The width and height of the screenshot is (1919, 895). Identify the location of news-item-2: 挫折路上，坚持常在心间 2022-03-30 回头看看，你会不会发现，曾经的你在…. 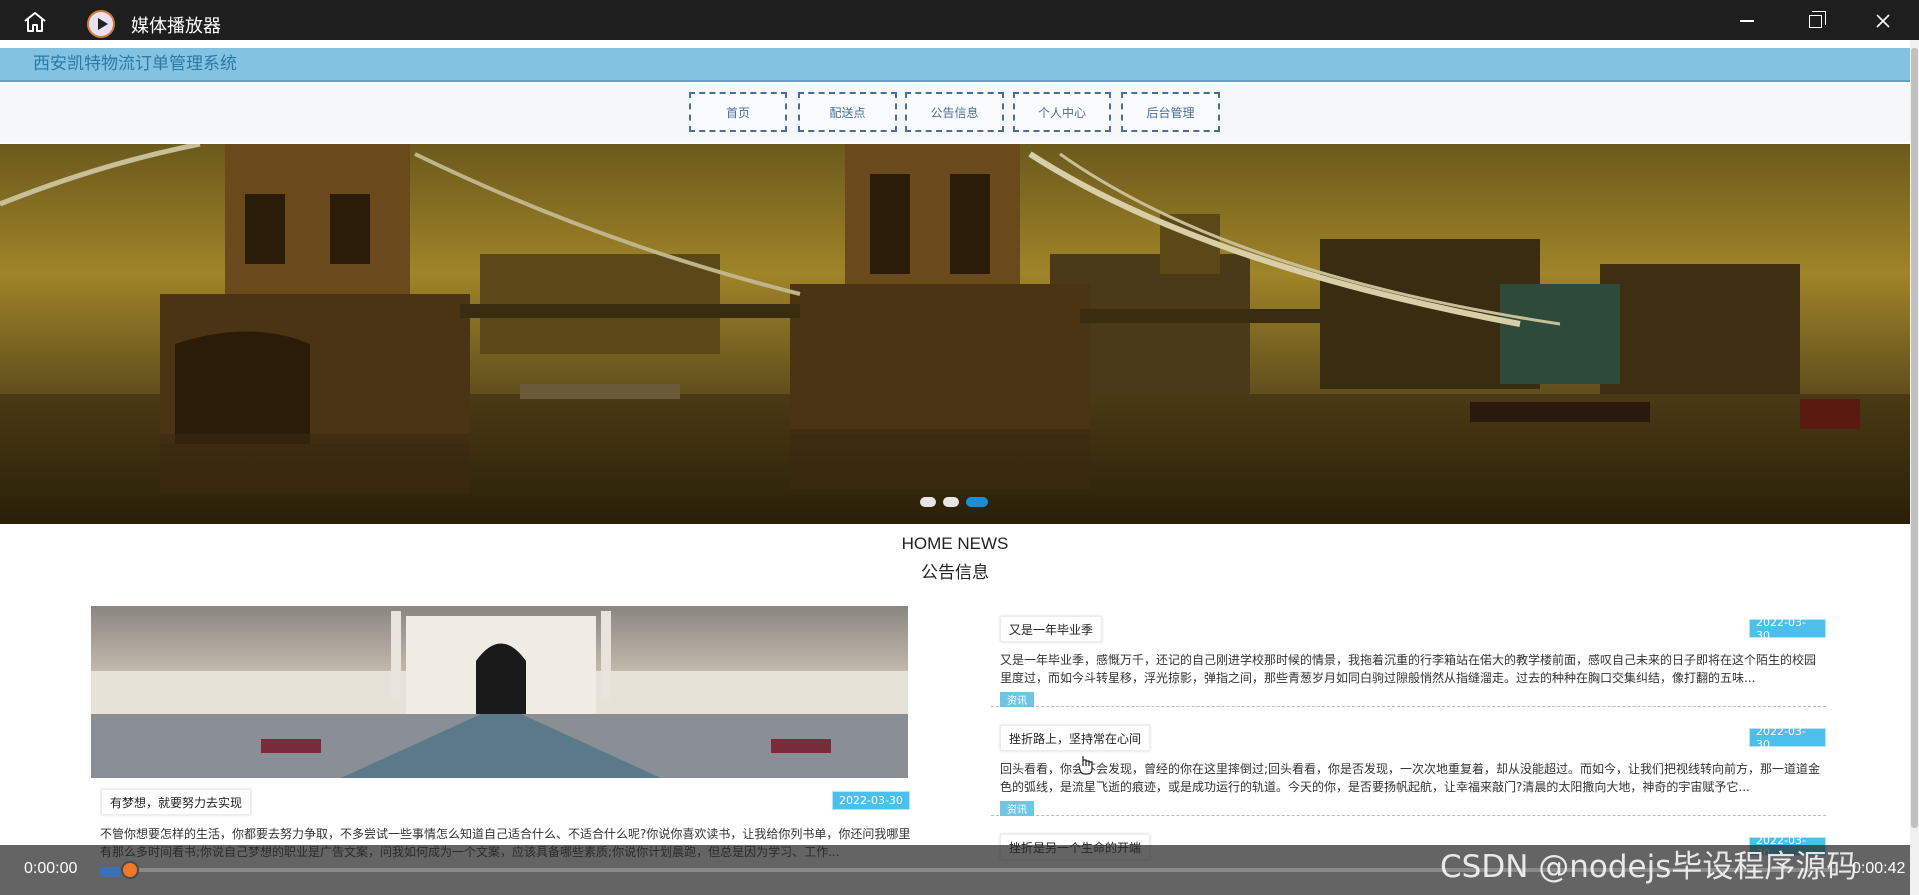
(1408, 765).